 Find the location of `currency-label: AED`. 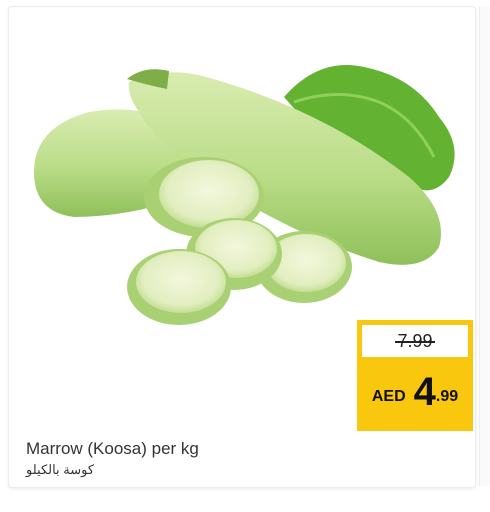

currency-label: AED is located at coordinates (388, 396).